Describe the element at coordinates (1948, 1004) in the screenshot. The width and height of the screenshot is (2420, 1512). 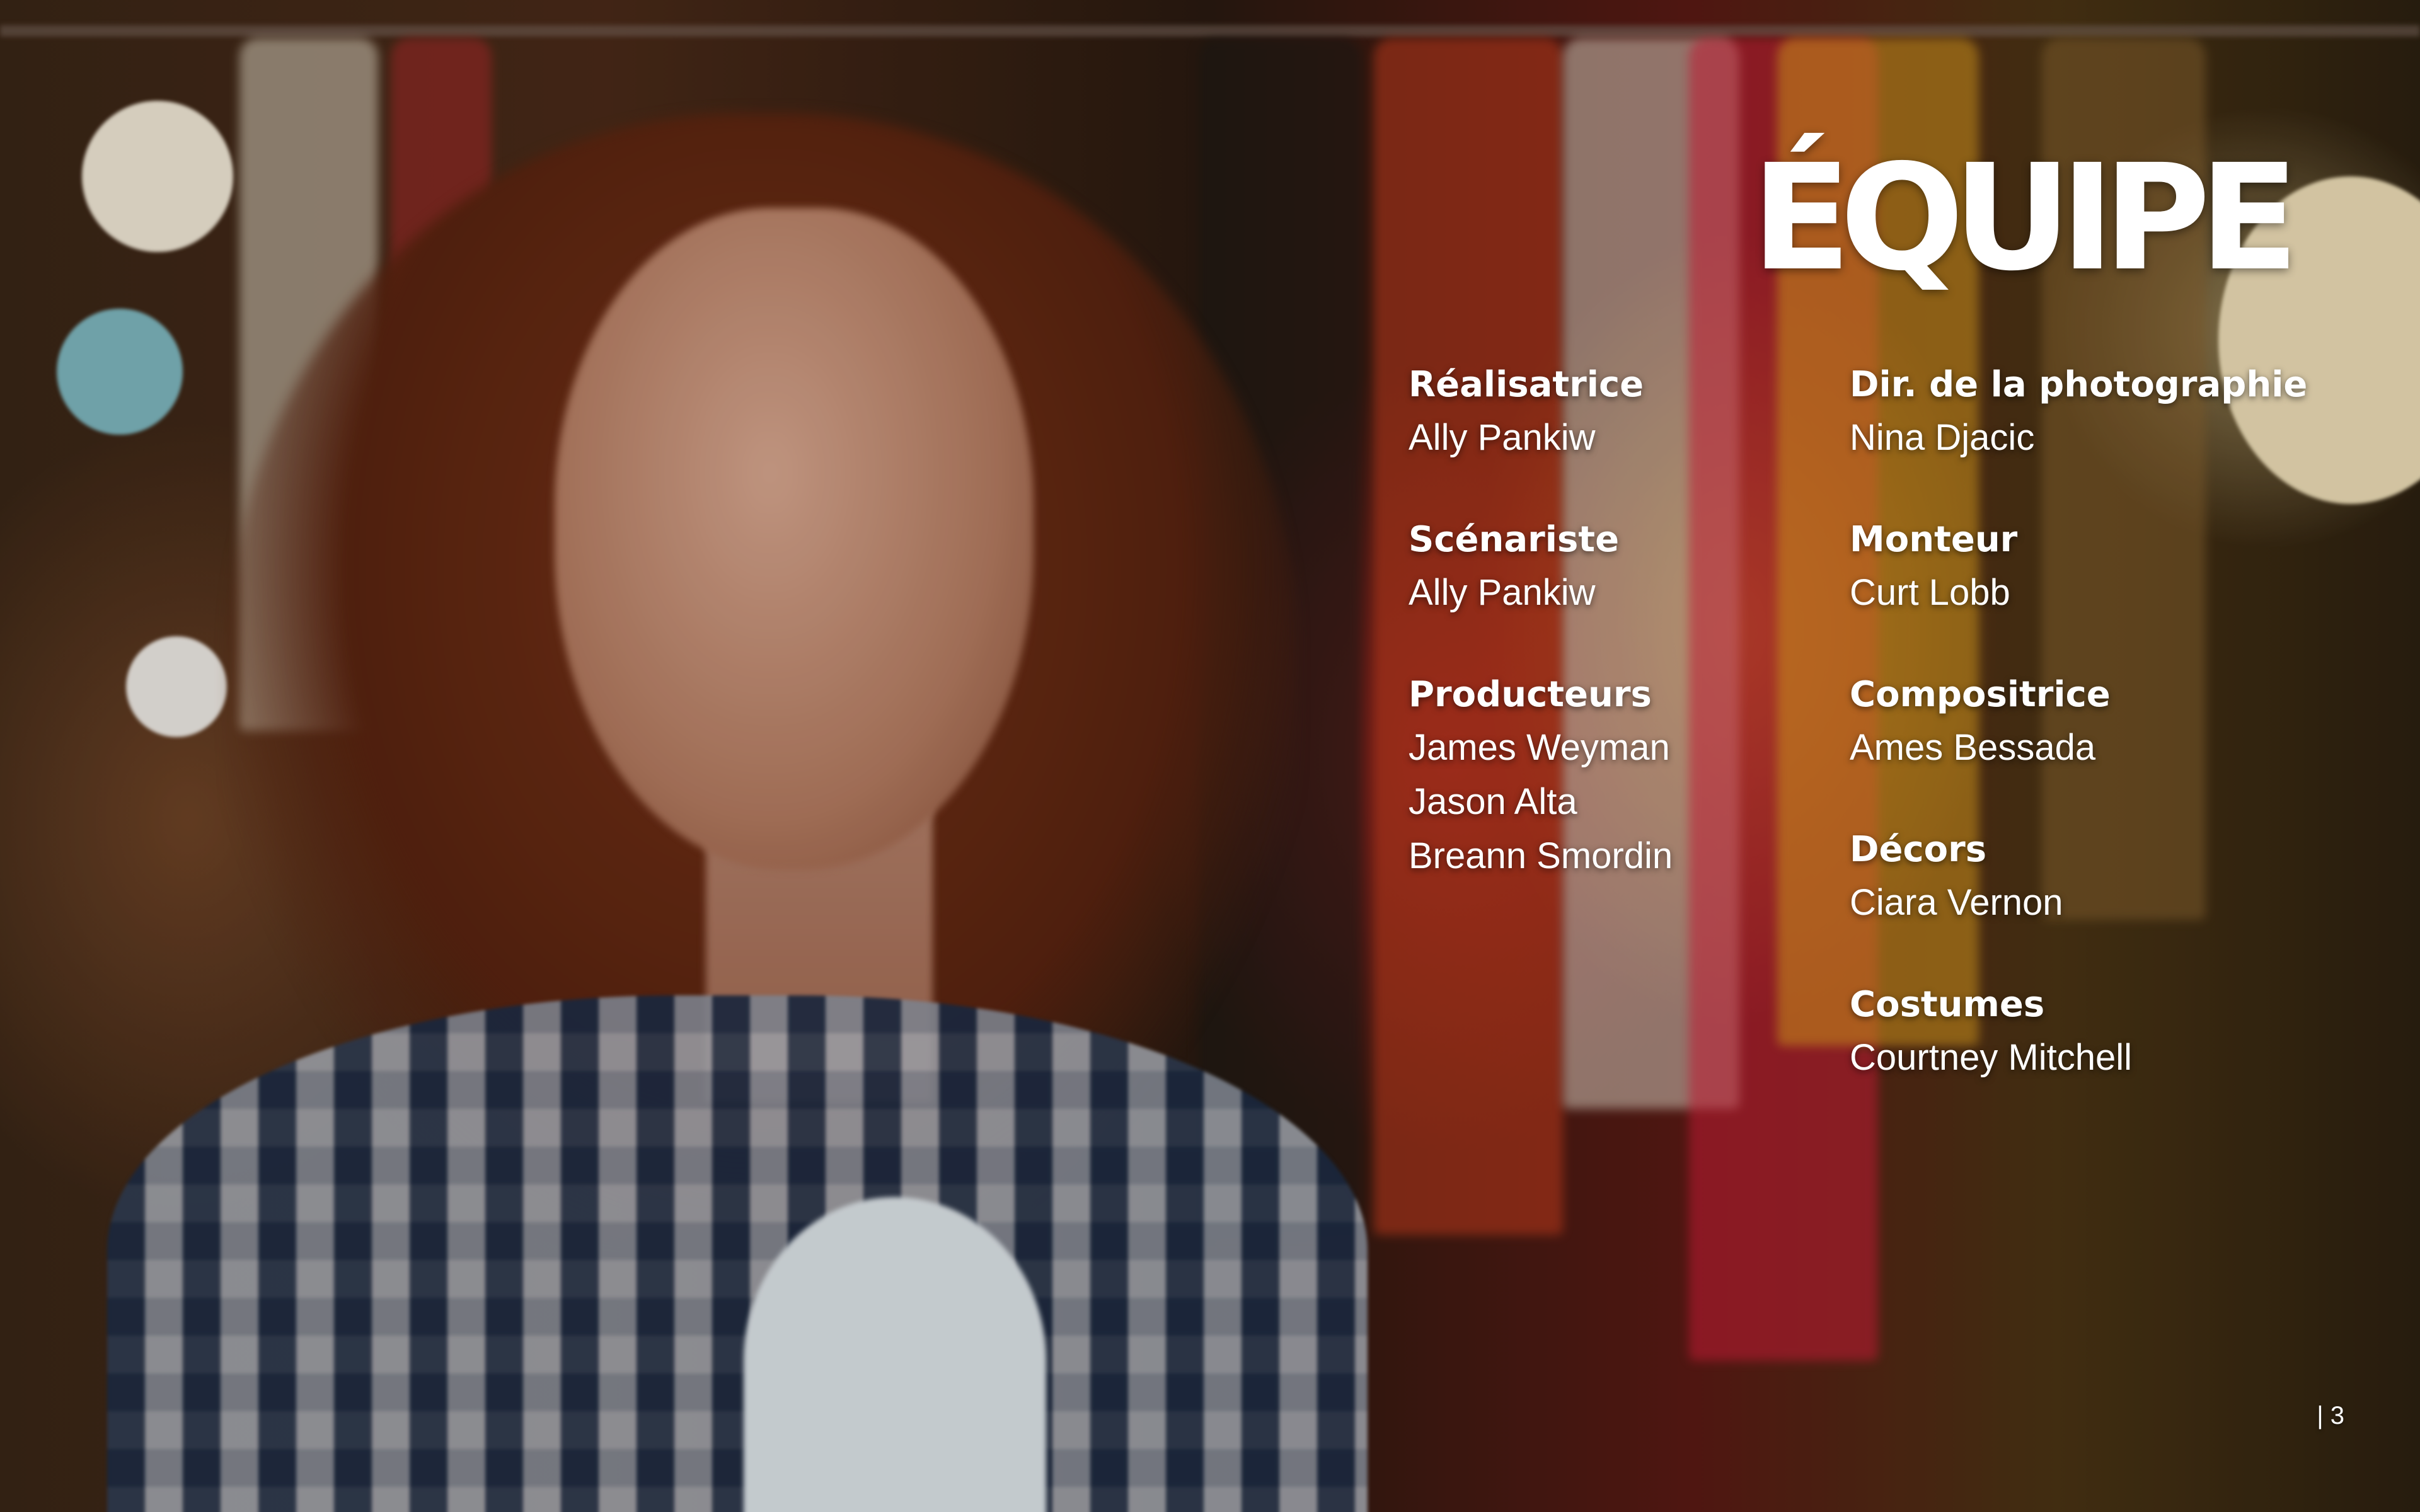
I see `role-title: Costumes` at that location.